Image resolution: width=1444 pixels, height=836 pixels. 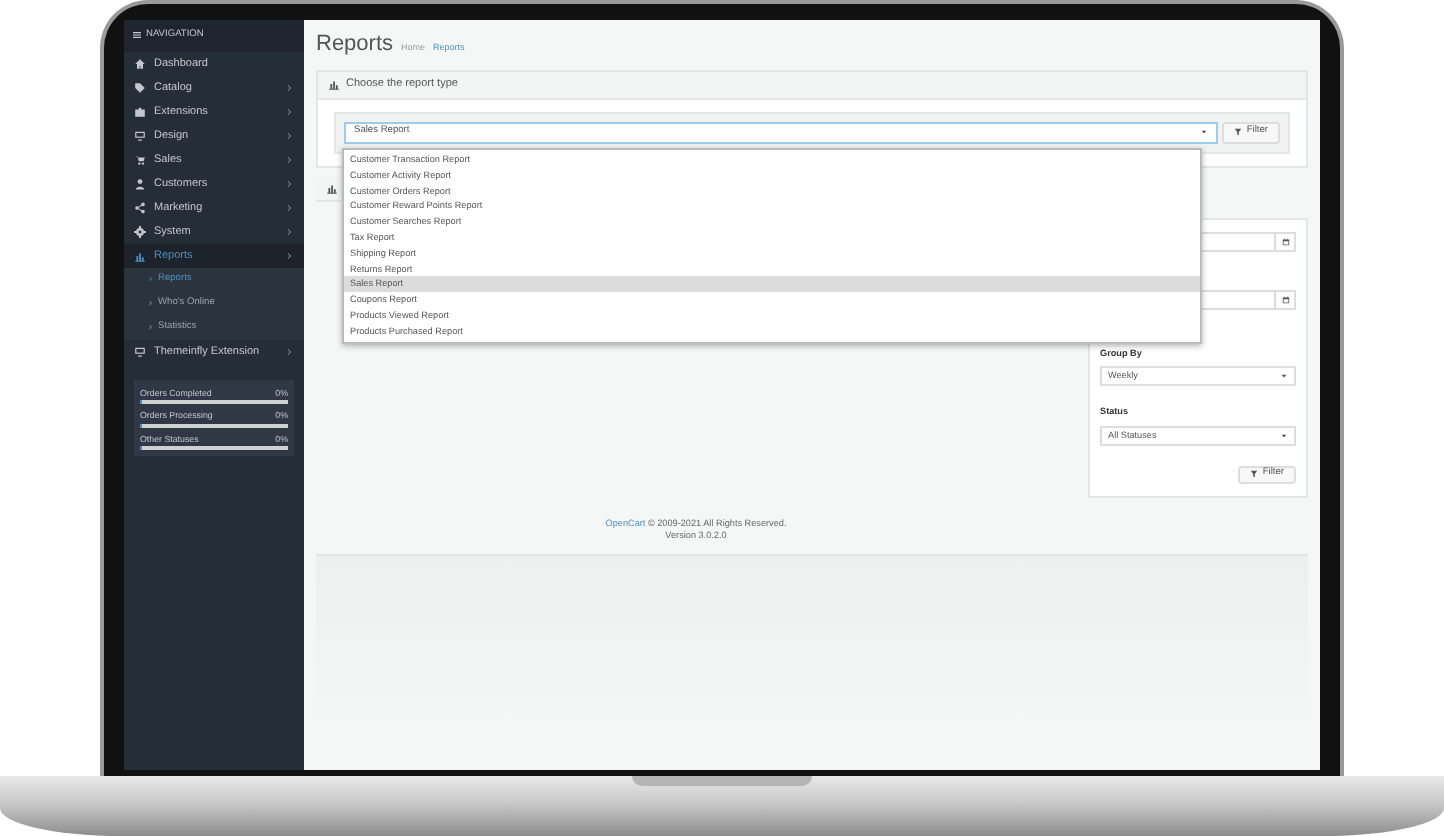 I want to click on person-icon, so click(x=140, y=183).